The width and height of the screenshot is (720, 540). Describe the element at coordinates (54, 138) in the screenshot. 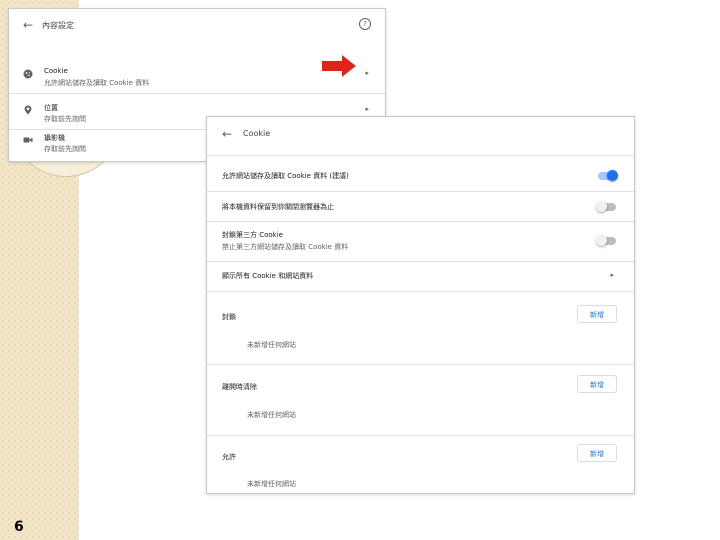

I see `settings-row-title: 攝影機` at that location.